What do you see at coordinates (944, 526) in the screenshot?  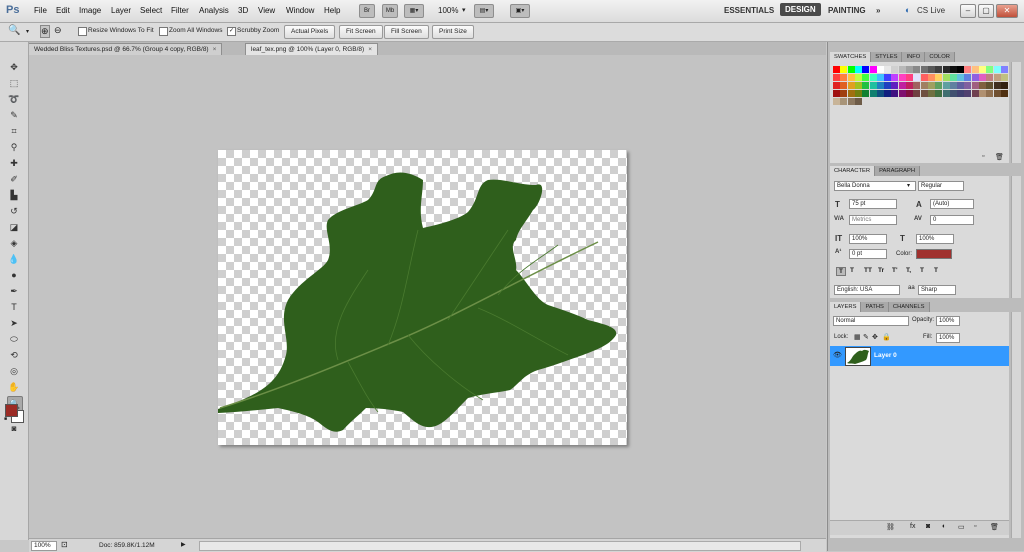 I see `adjustment-layer-icon: ◐` at bounding box center [944, 526].